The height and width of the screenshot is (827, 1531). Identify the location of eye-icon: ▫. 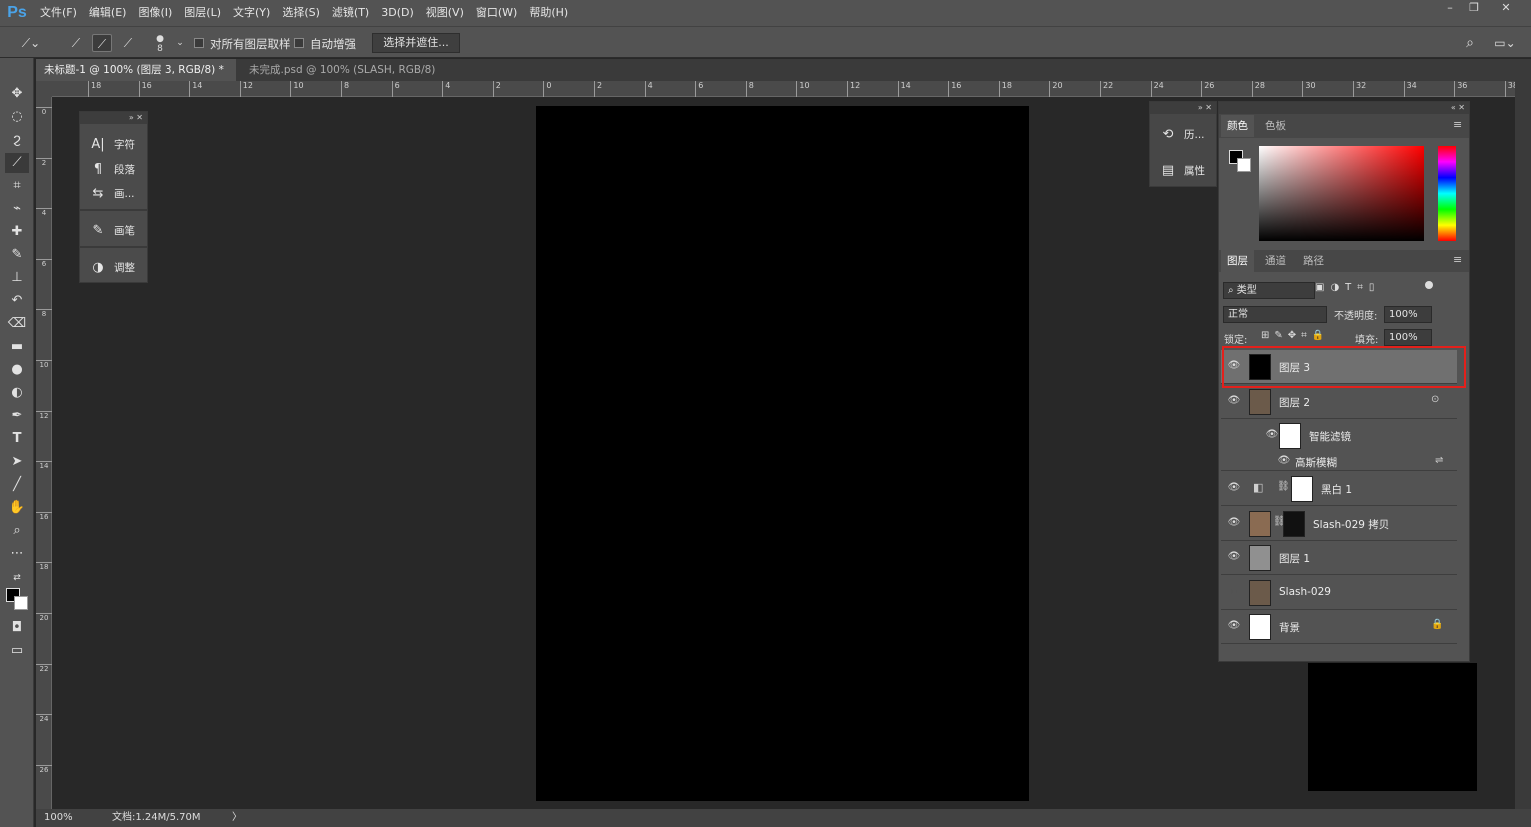
(1234, 591).